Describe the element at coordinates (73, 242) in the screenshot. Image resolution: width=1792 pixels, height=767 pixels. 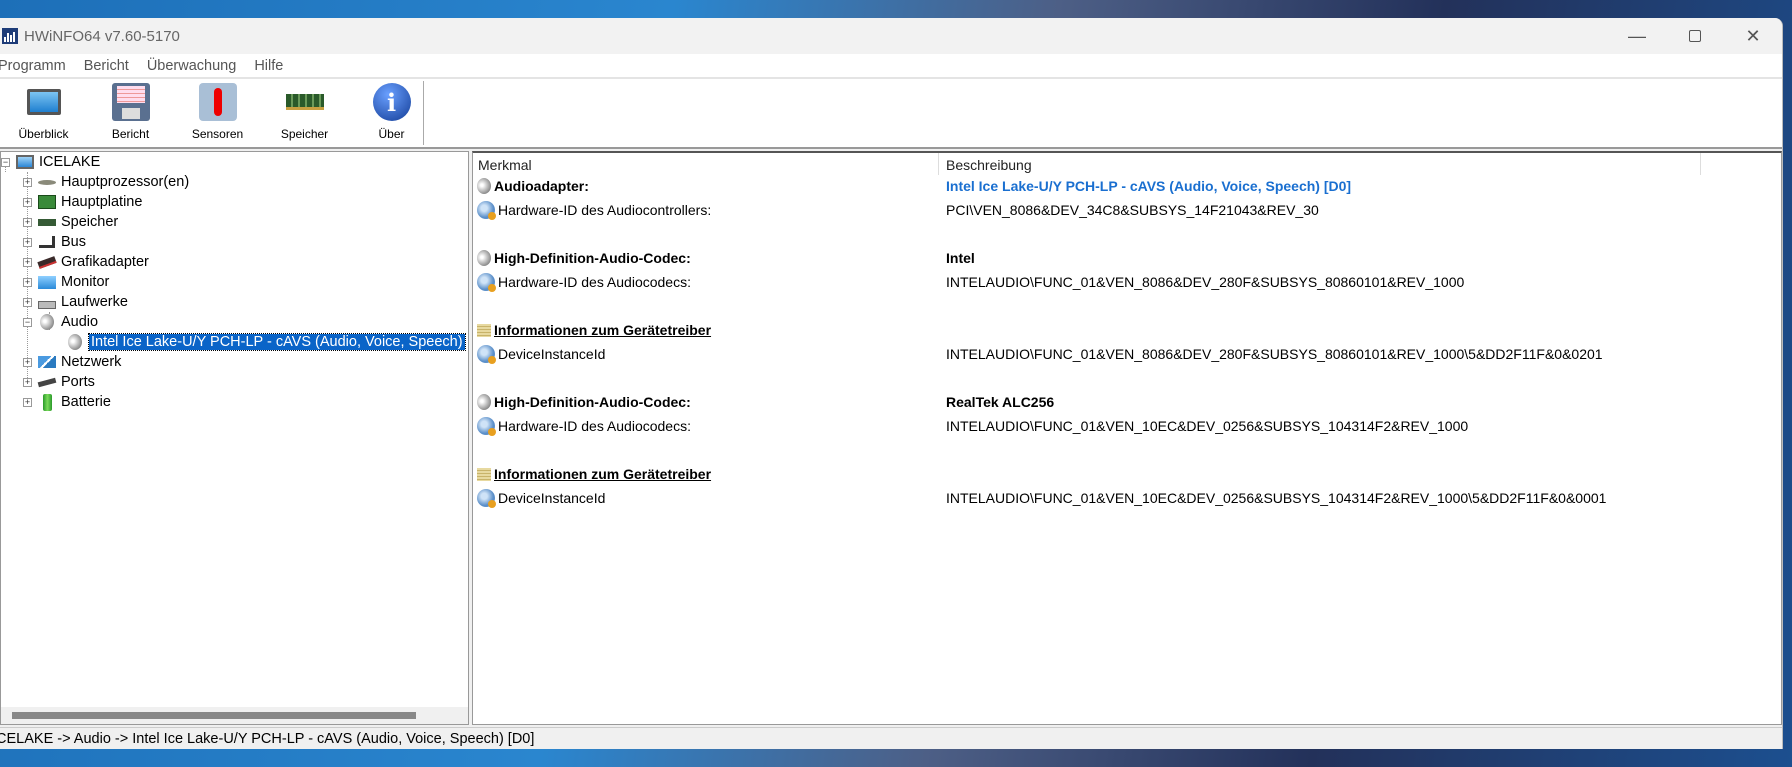
I see `tree-item-label: Bus` at that location.